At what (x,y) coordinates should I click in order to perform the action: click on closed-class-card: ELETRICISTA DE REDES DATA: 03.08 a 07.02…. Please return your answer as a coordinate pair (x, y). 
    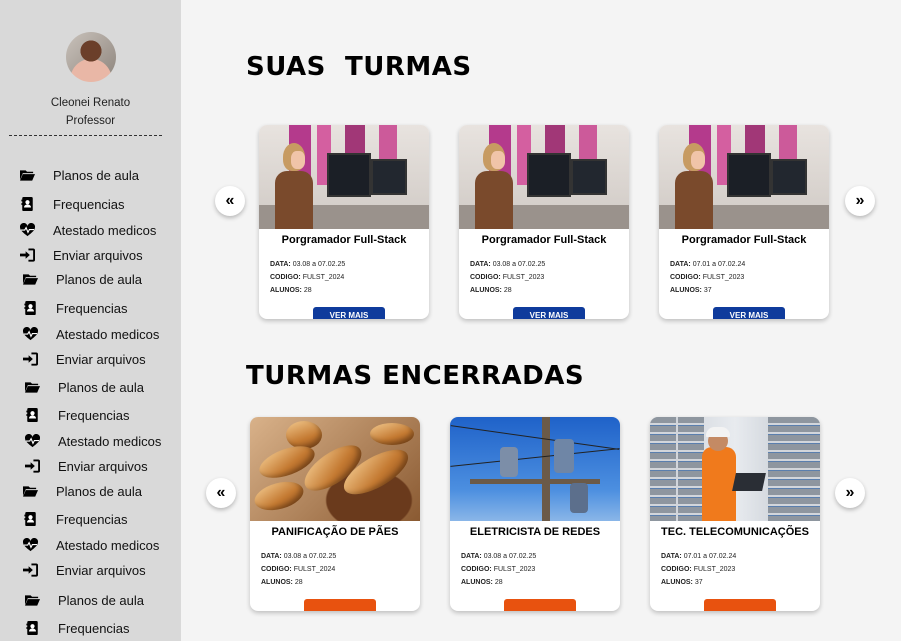
    Looking at the image, I should click on (535, 514).